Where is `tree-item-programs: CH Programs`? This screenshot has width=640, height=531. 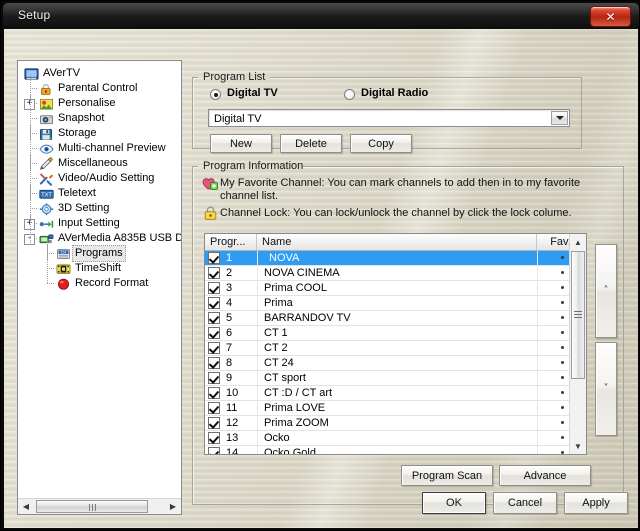 tree-item-programs: CH Programs is located at coordinates (101, 253).